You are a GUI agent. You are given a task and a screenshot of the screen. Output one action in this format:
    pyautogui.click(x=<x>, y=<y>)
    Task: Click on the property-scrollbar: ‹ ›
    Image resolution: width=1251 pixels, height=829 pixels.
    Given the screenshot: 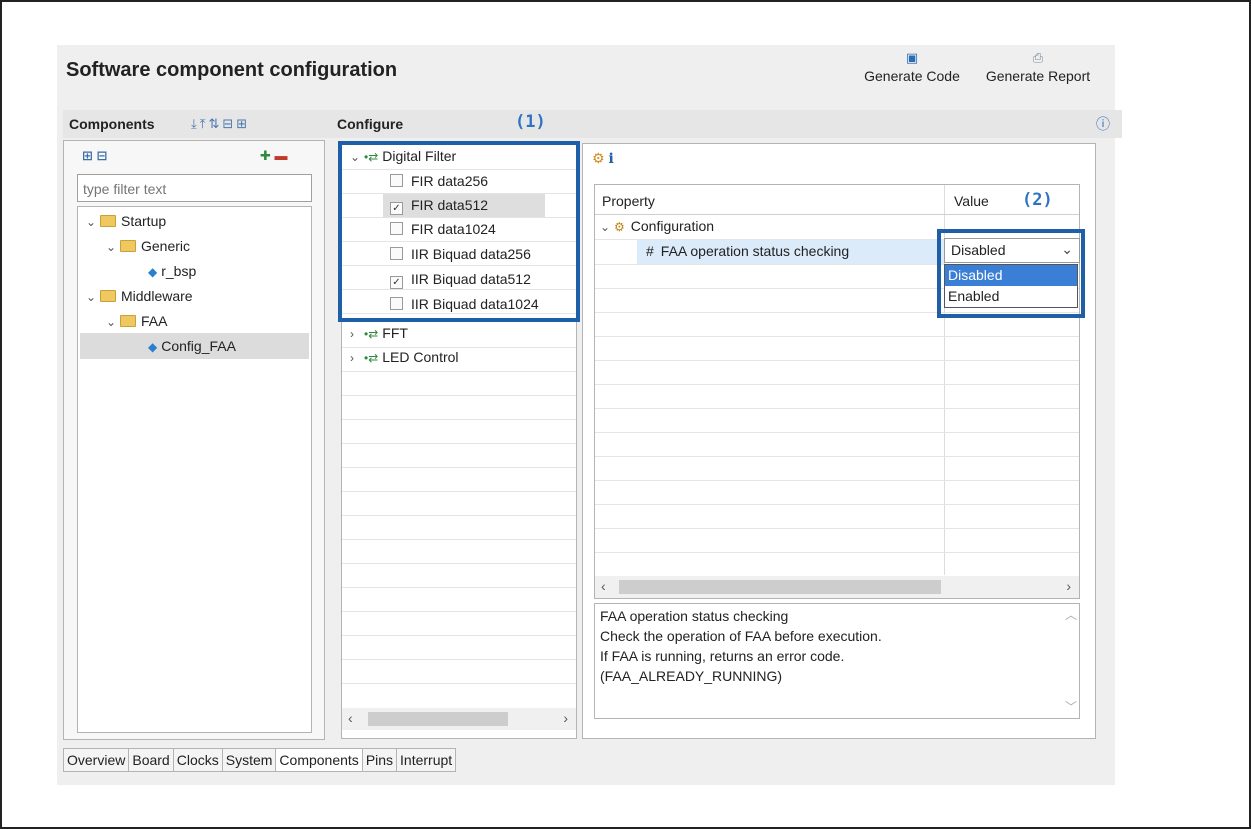 What is the action you would take?
    pyautogui.click(x=837, y=587)
    